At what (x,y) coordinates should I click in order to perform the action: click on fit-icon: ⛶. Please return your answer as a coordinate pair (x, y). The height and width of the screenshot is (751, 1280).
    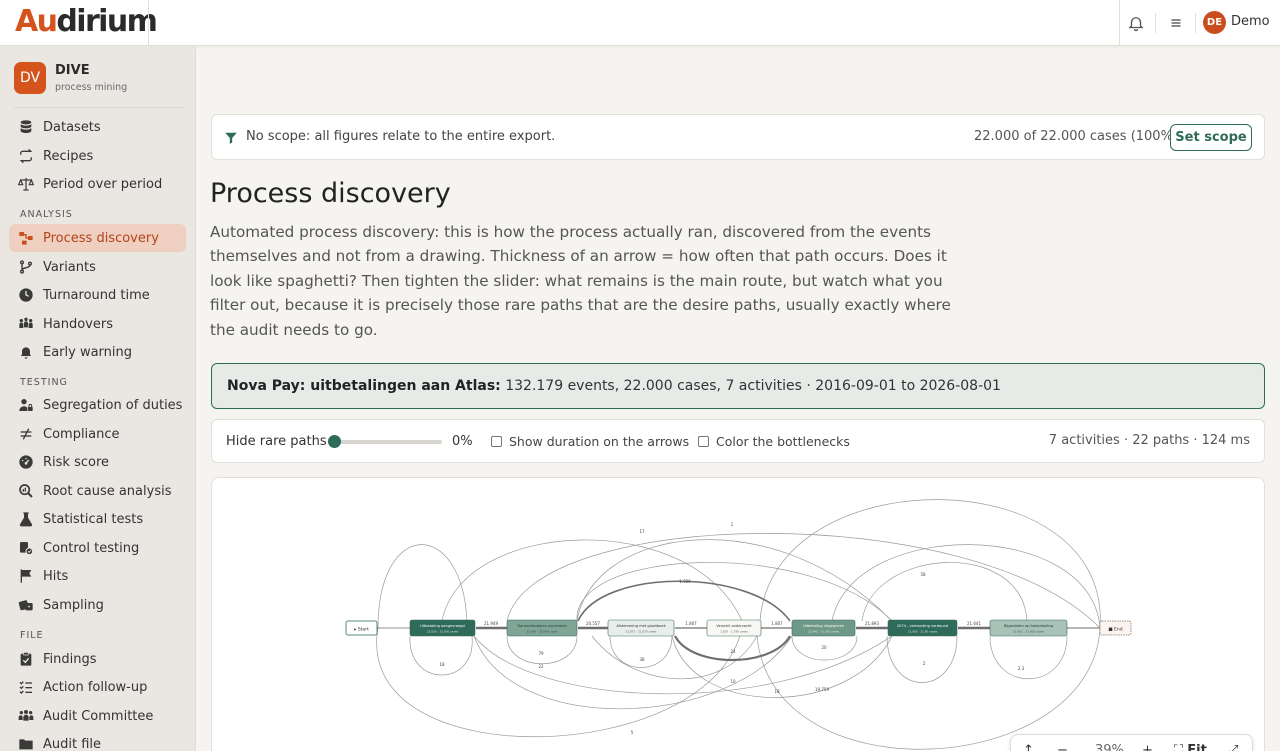
    Looking at the image, I should click on (1179, 747).